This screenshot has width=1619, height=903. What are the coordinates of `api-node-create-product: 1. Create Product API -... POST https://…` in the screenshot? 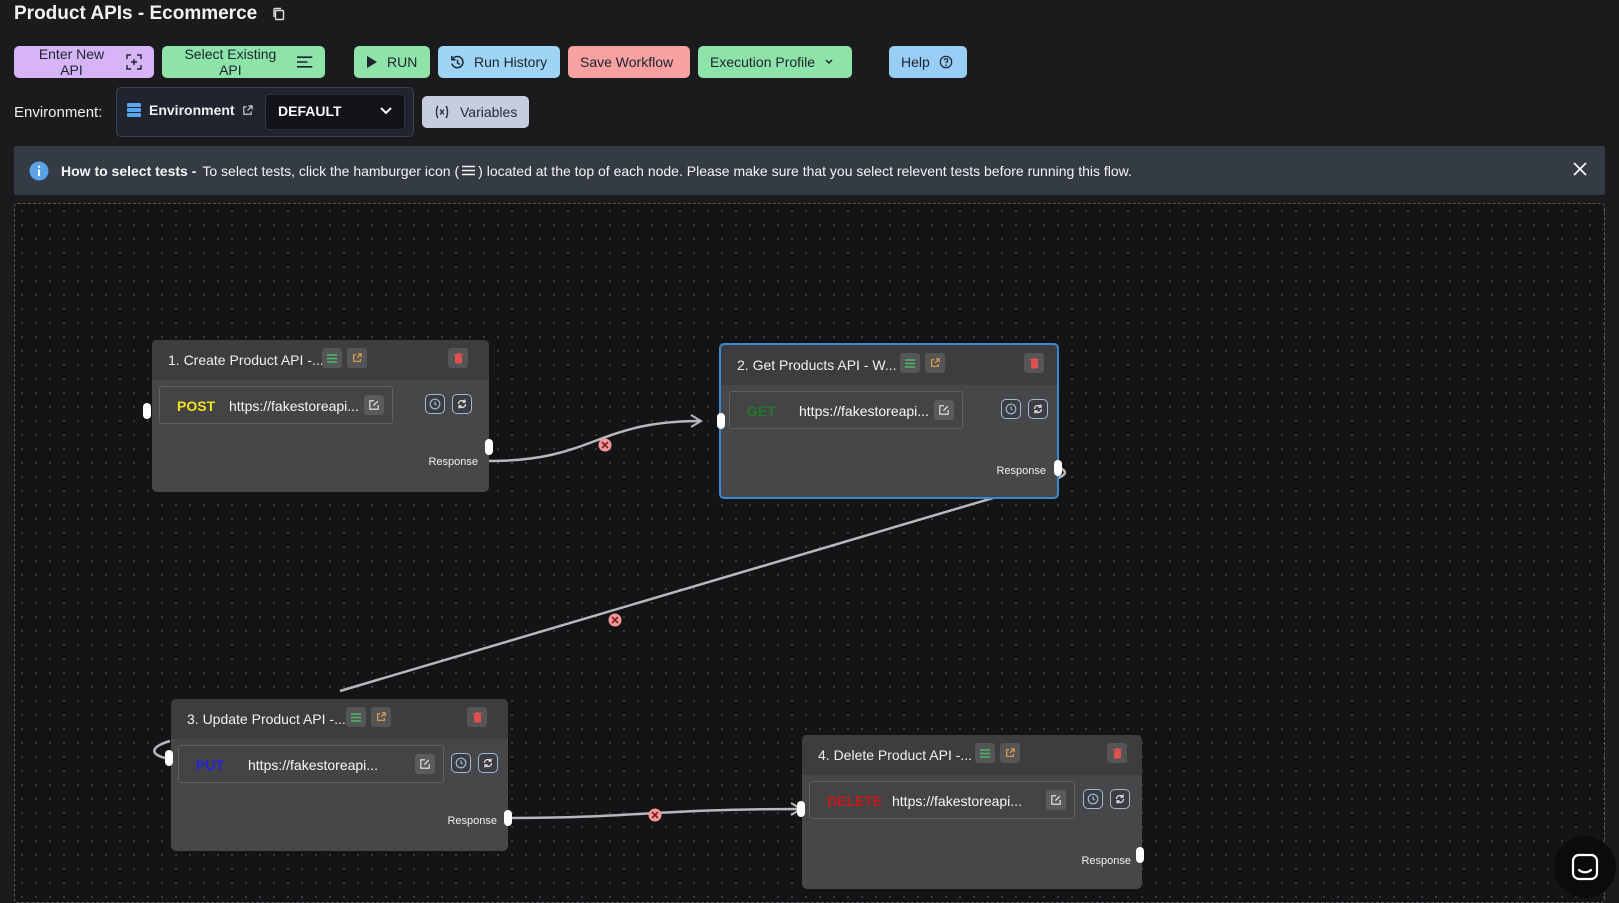 It's located at (320, 416).